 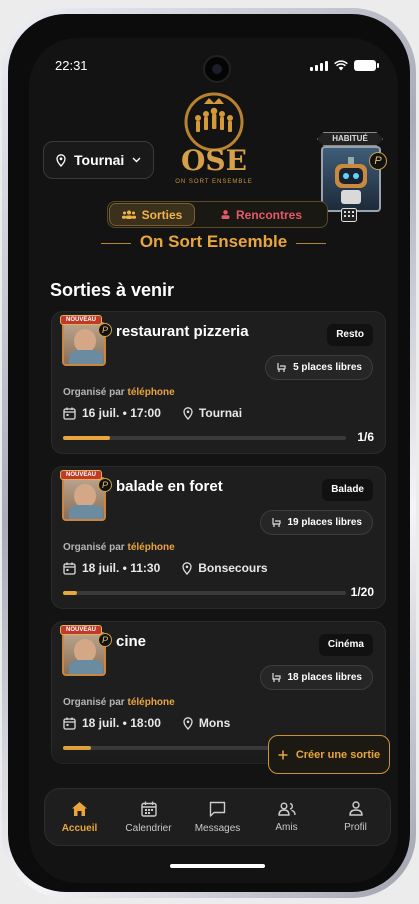 What do you see at coordinates (79, 817) in the screenshot?
I see `nav-accueil: Accueil` at bounding box center [79, 817].